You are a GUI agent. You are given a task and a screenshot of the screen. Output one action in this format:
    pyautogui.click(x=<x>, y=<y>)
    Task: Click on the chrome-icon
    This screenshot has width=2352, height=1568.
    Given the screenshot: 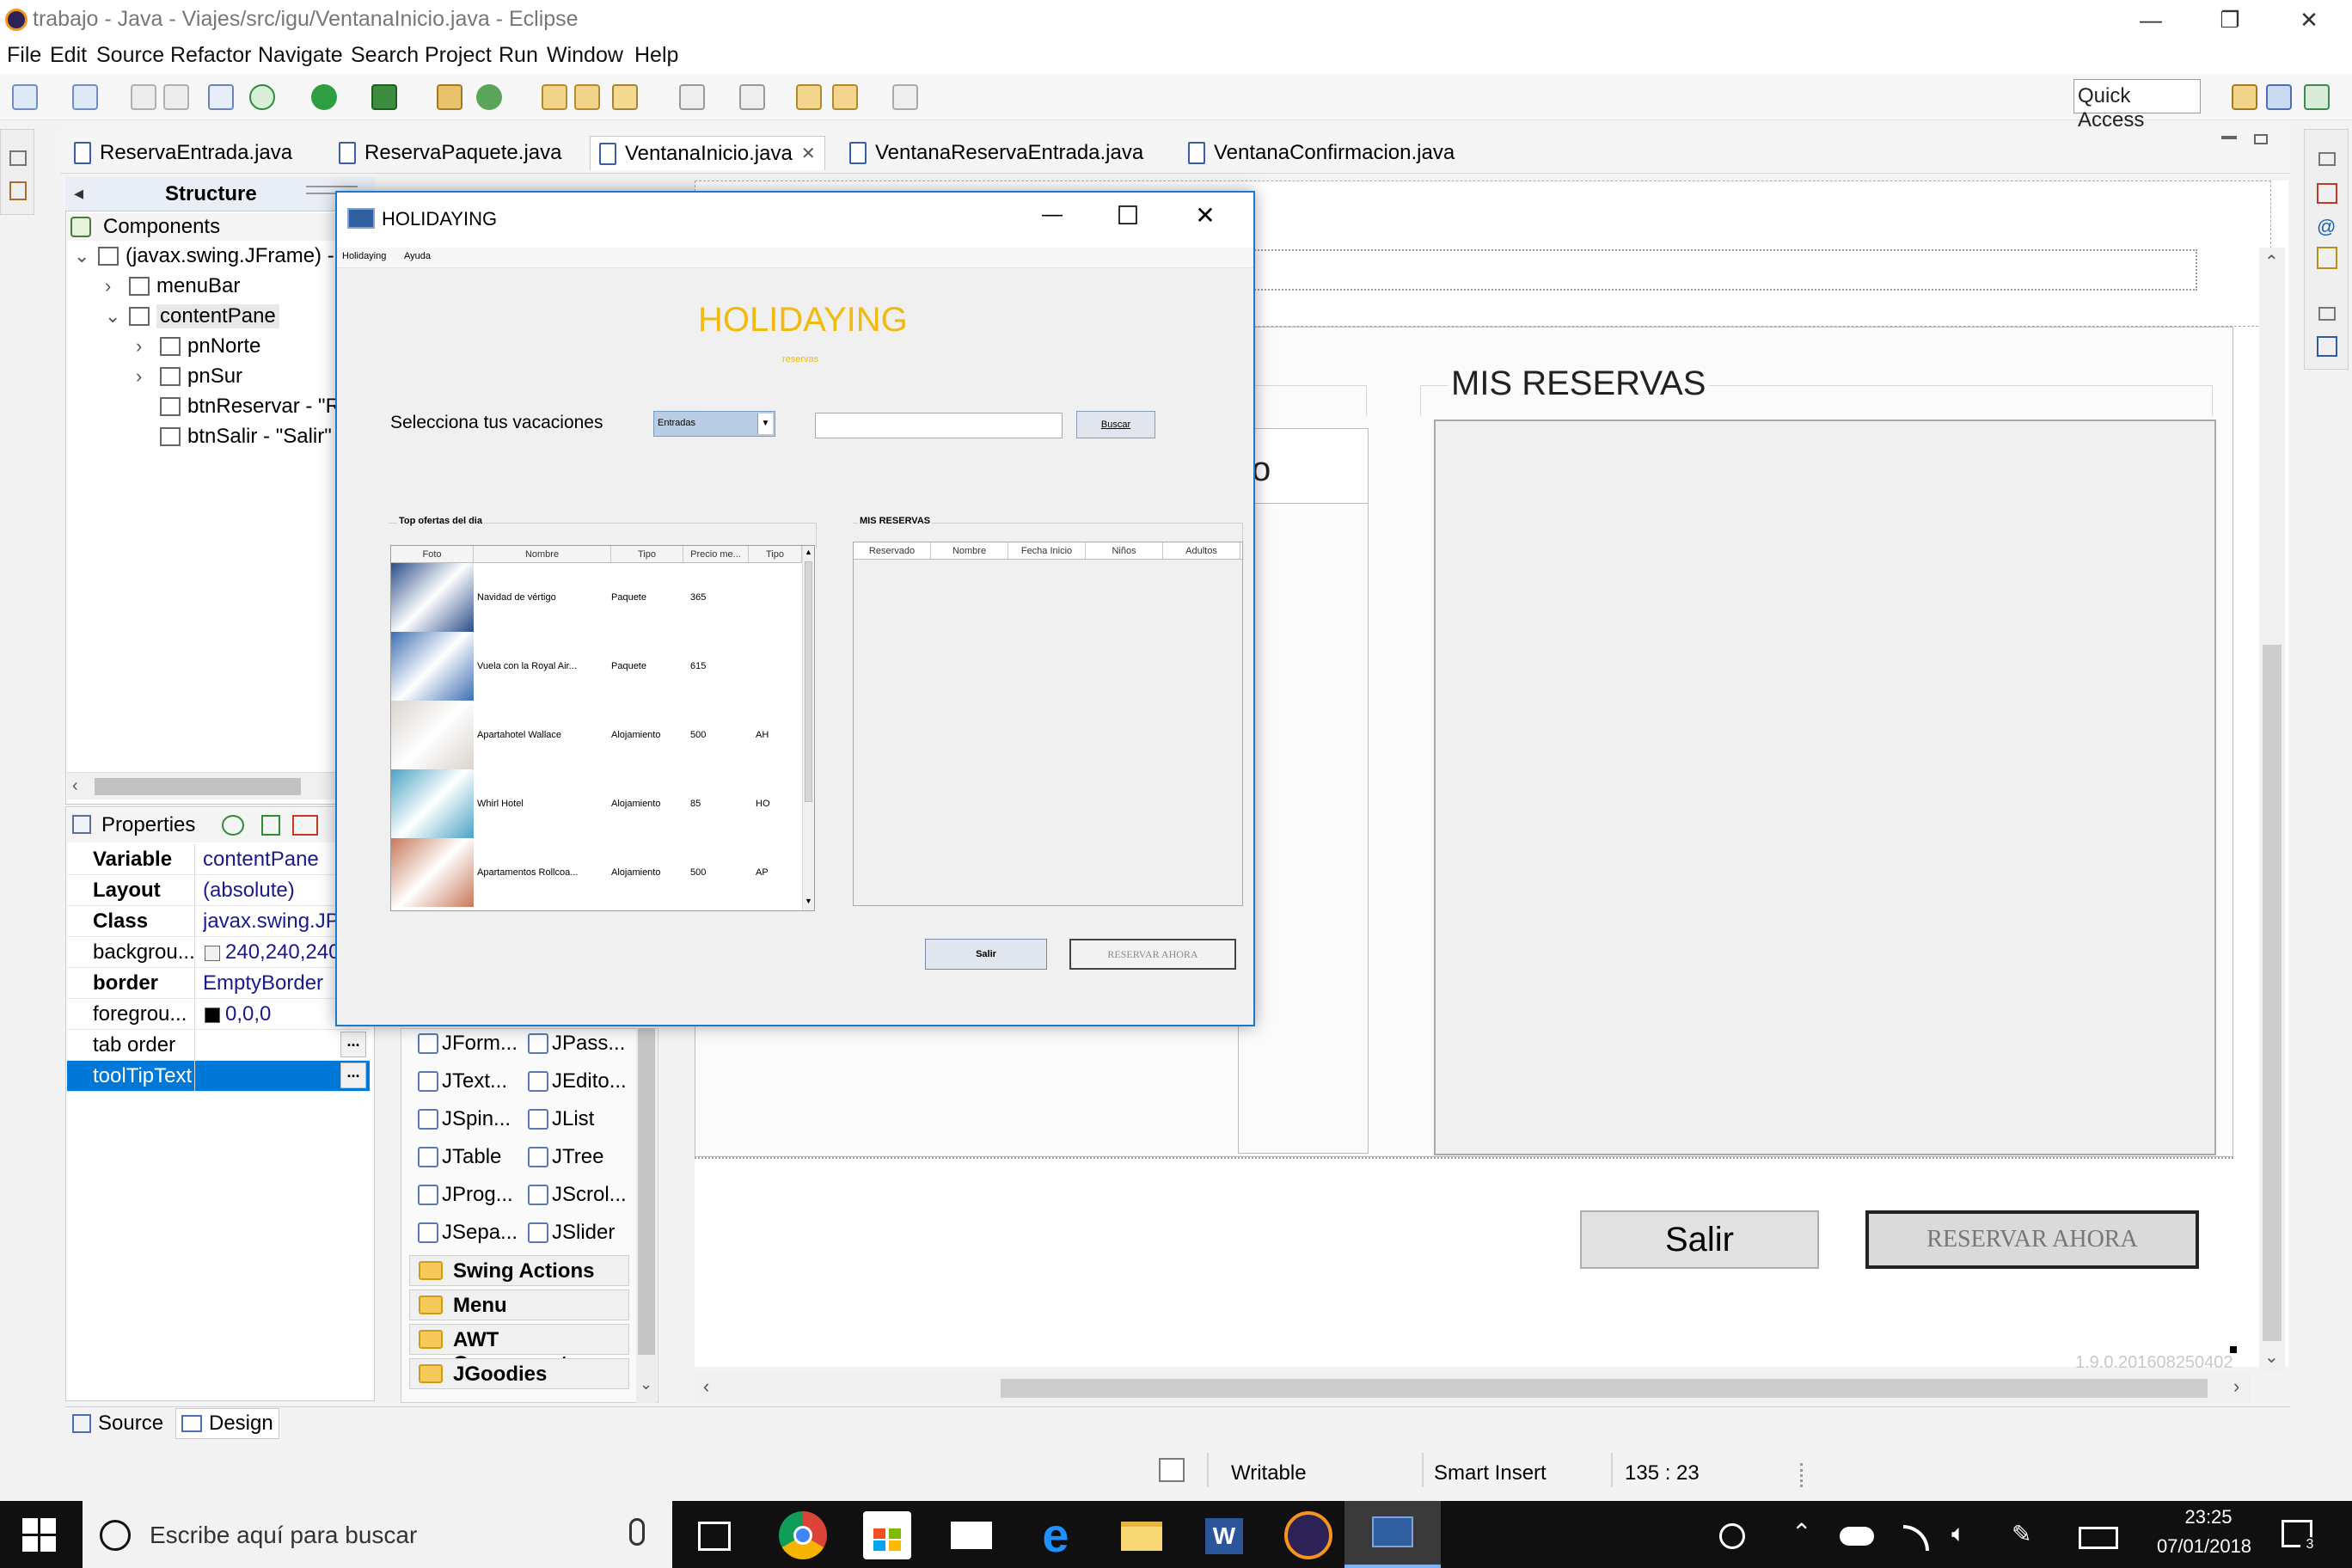 What is the action you would take?
    pyautogui.click(x=803, y=1535)
    